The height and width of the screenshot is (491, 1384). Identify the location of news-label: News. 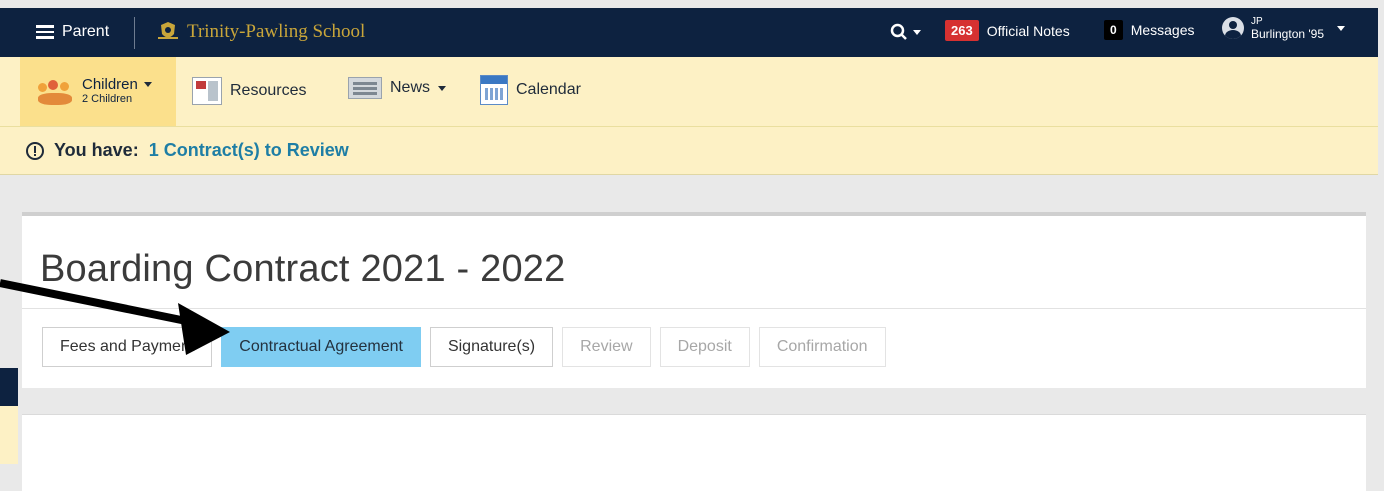
(410, 87).